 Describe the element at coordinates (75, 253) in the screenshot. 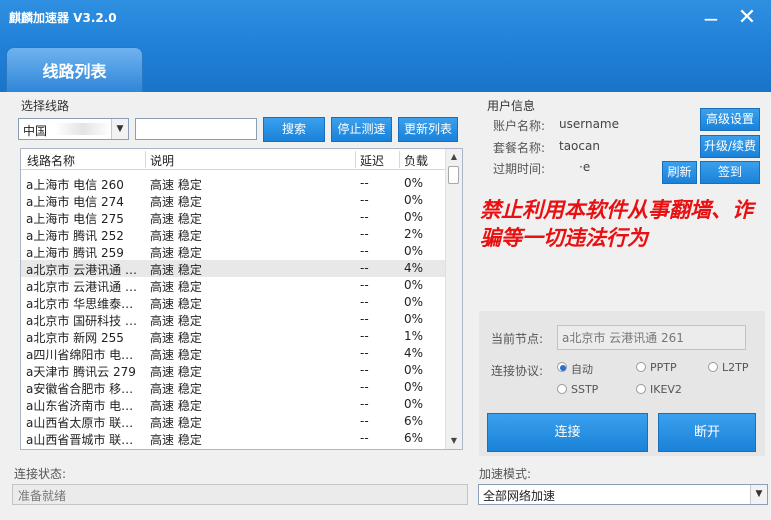

I see `cell-name: a上海市 腾讯 259` at that location.